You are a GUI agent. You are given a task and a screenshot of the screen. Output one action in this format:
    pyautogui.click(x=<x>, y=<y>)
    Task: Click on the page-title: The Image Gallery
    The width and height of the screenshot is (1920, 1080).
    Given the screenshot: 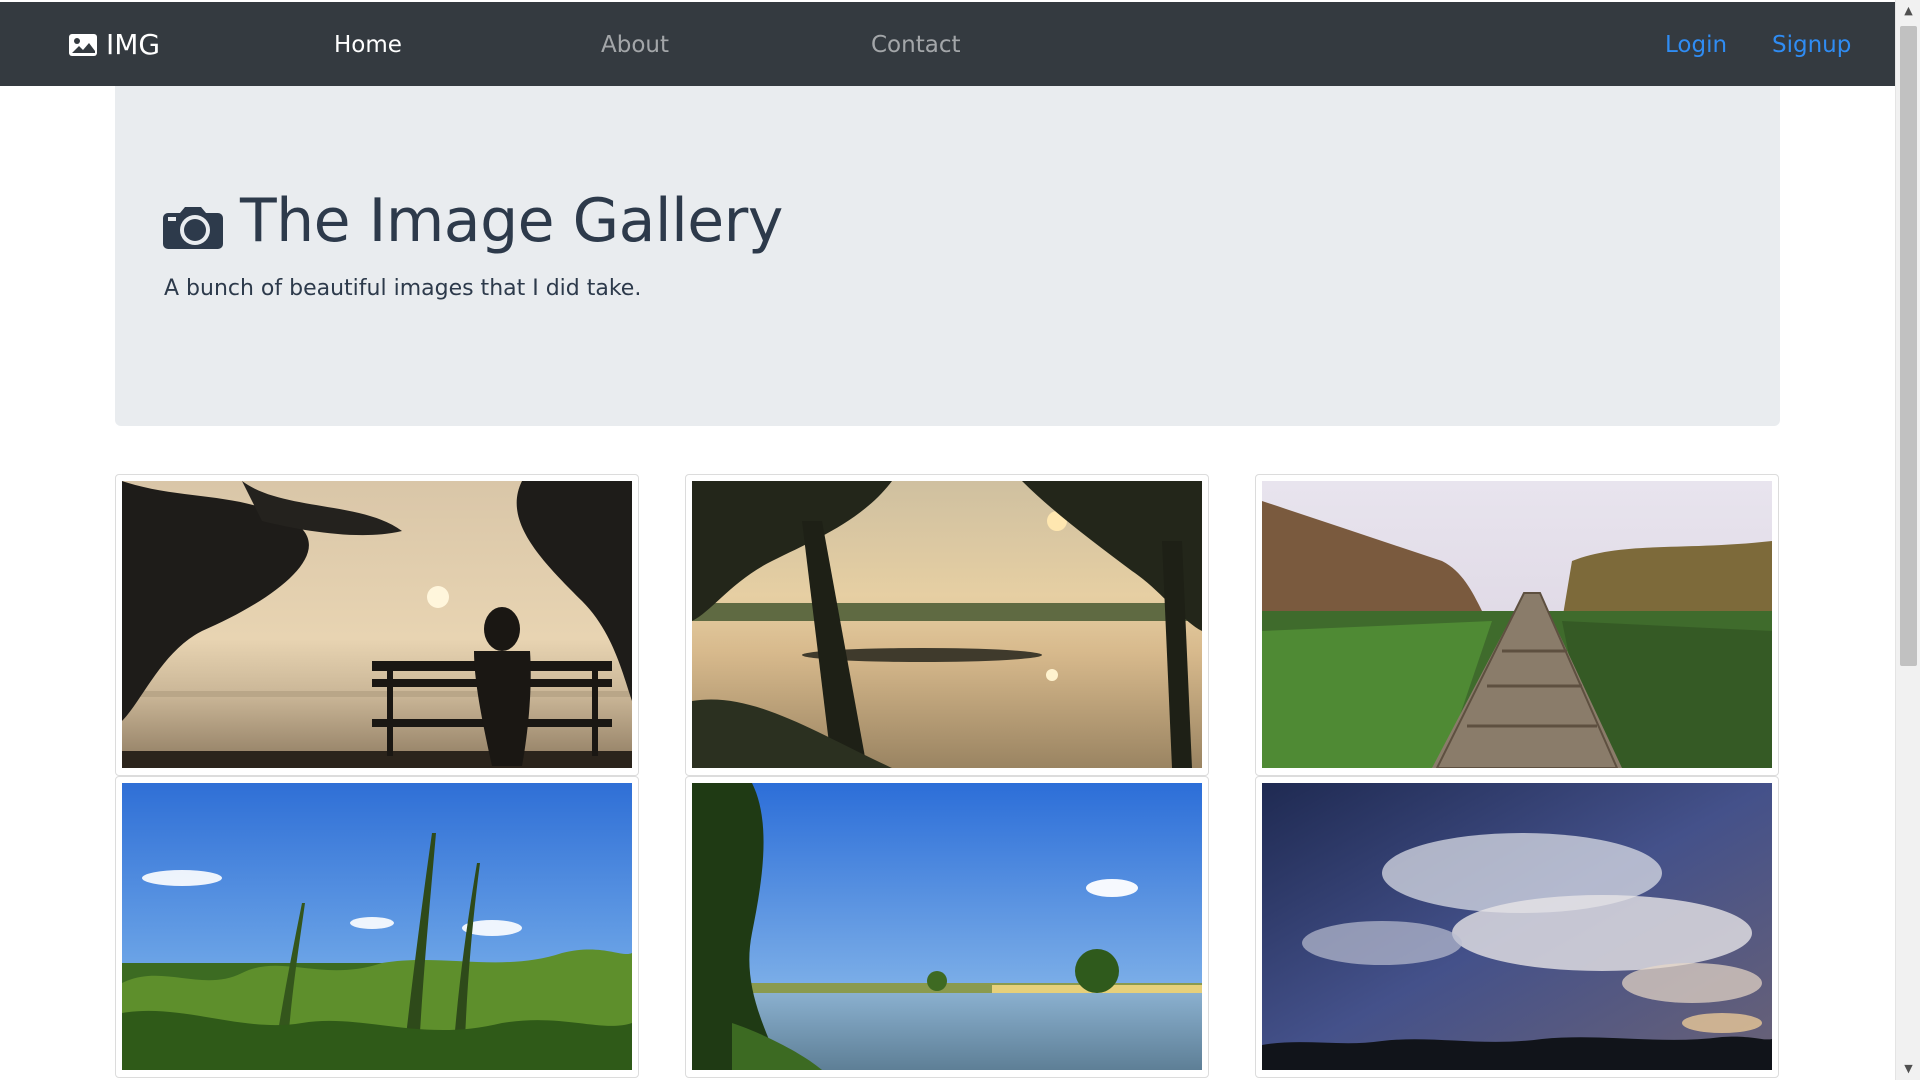 What is the action you would take?
    pyautogui.click(x=472, y=221)
    